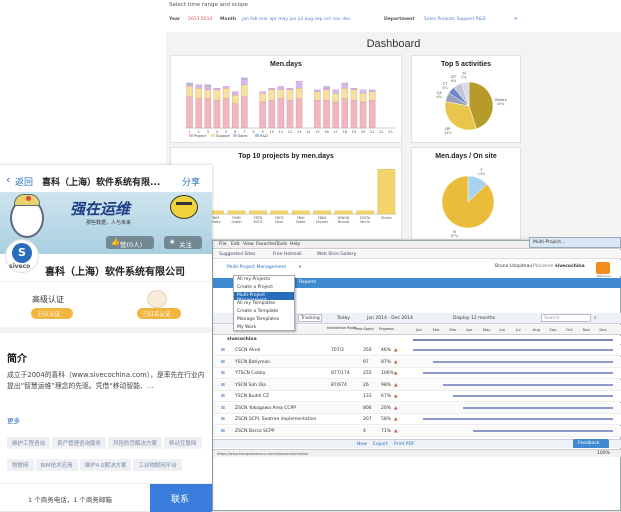 This screenshot has width=621, height=512. I want to click on top5-title: Top 5 activities, so click(466, 64).